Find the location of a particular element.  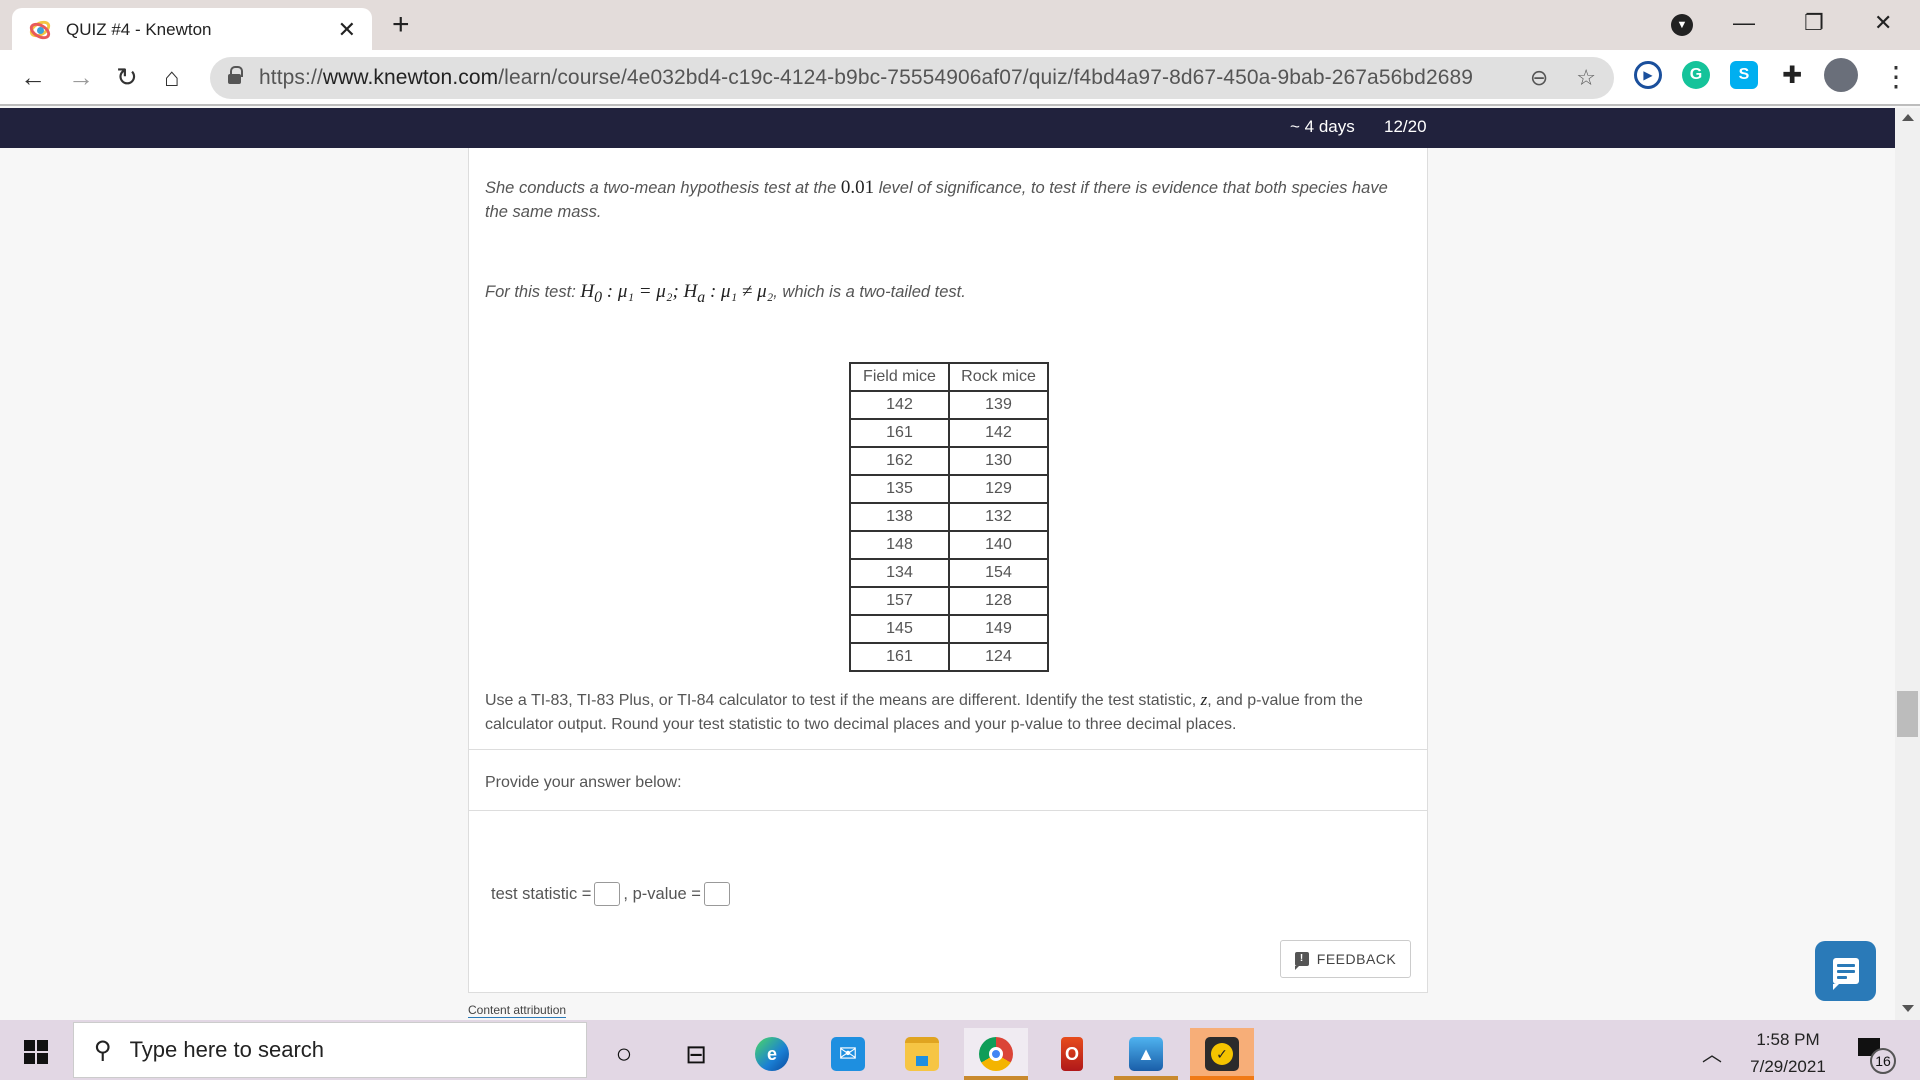

chat-icon is located at coordinates (1845, 974).